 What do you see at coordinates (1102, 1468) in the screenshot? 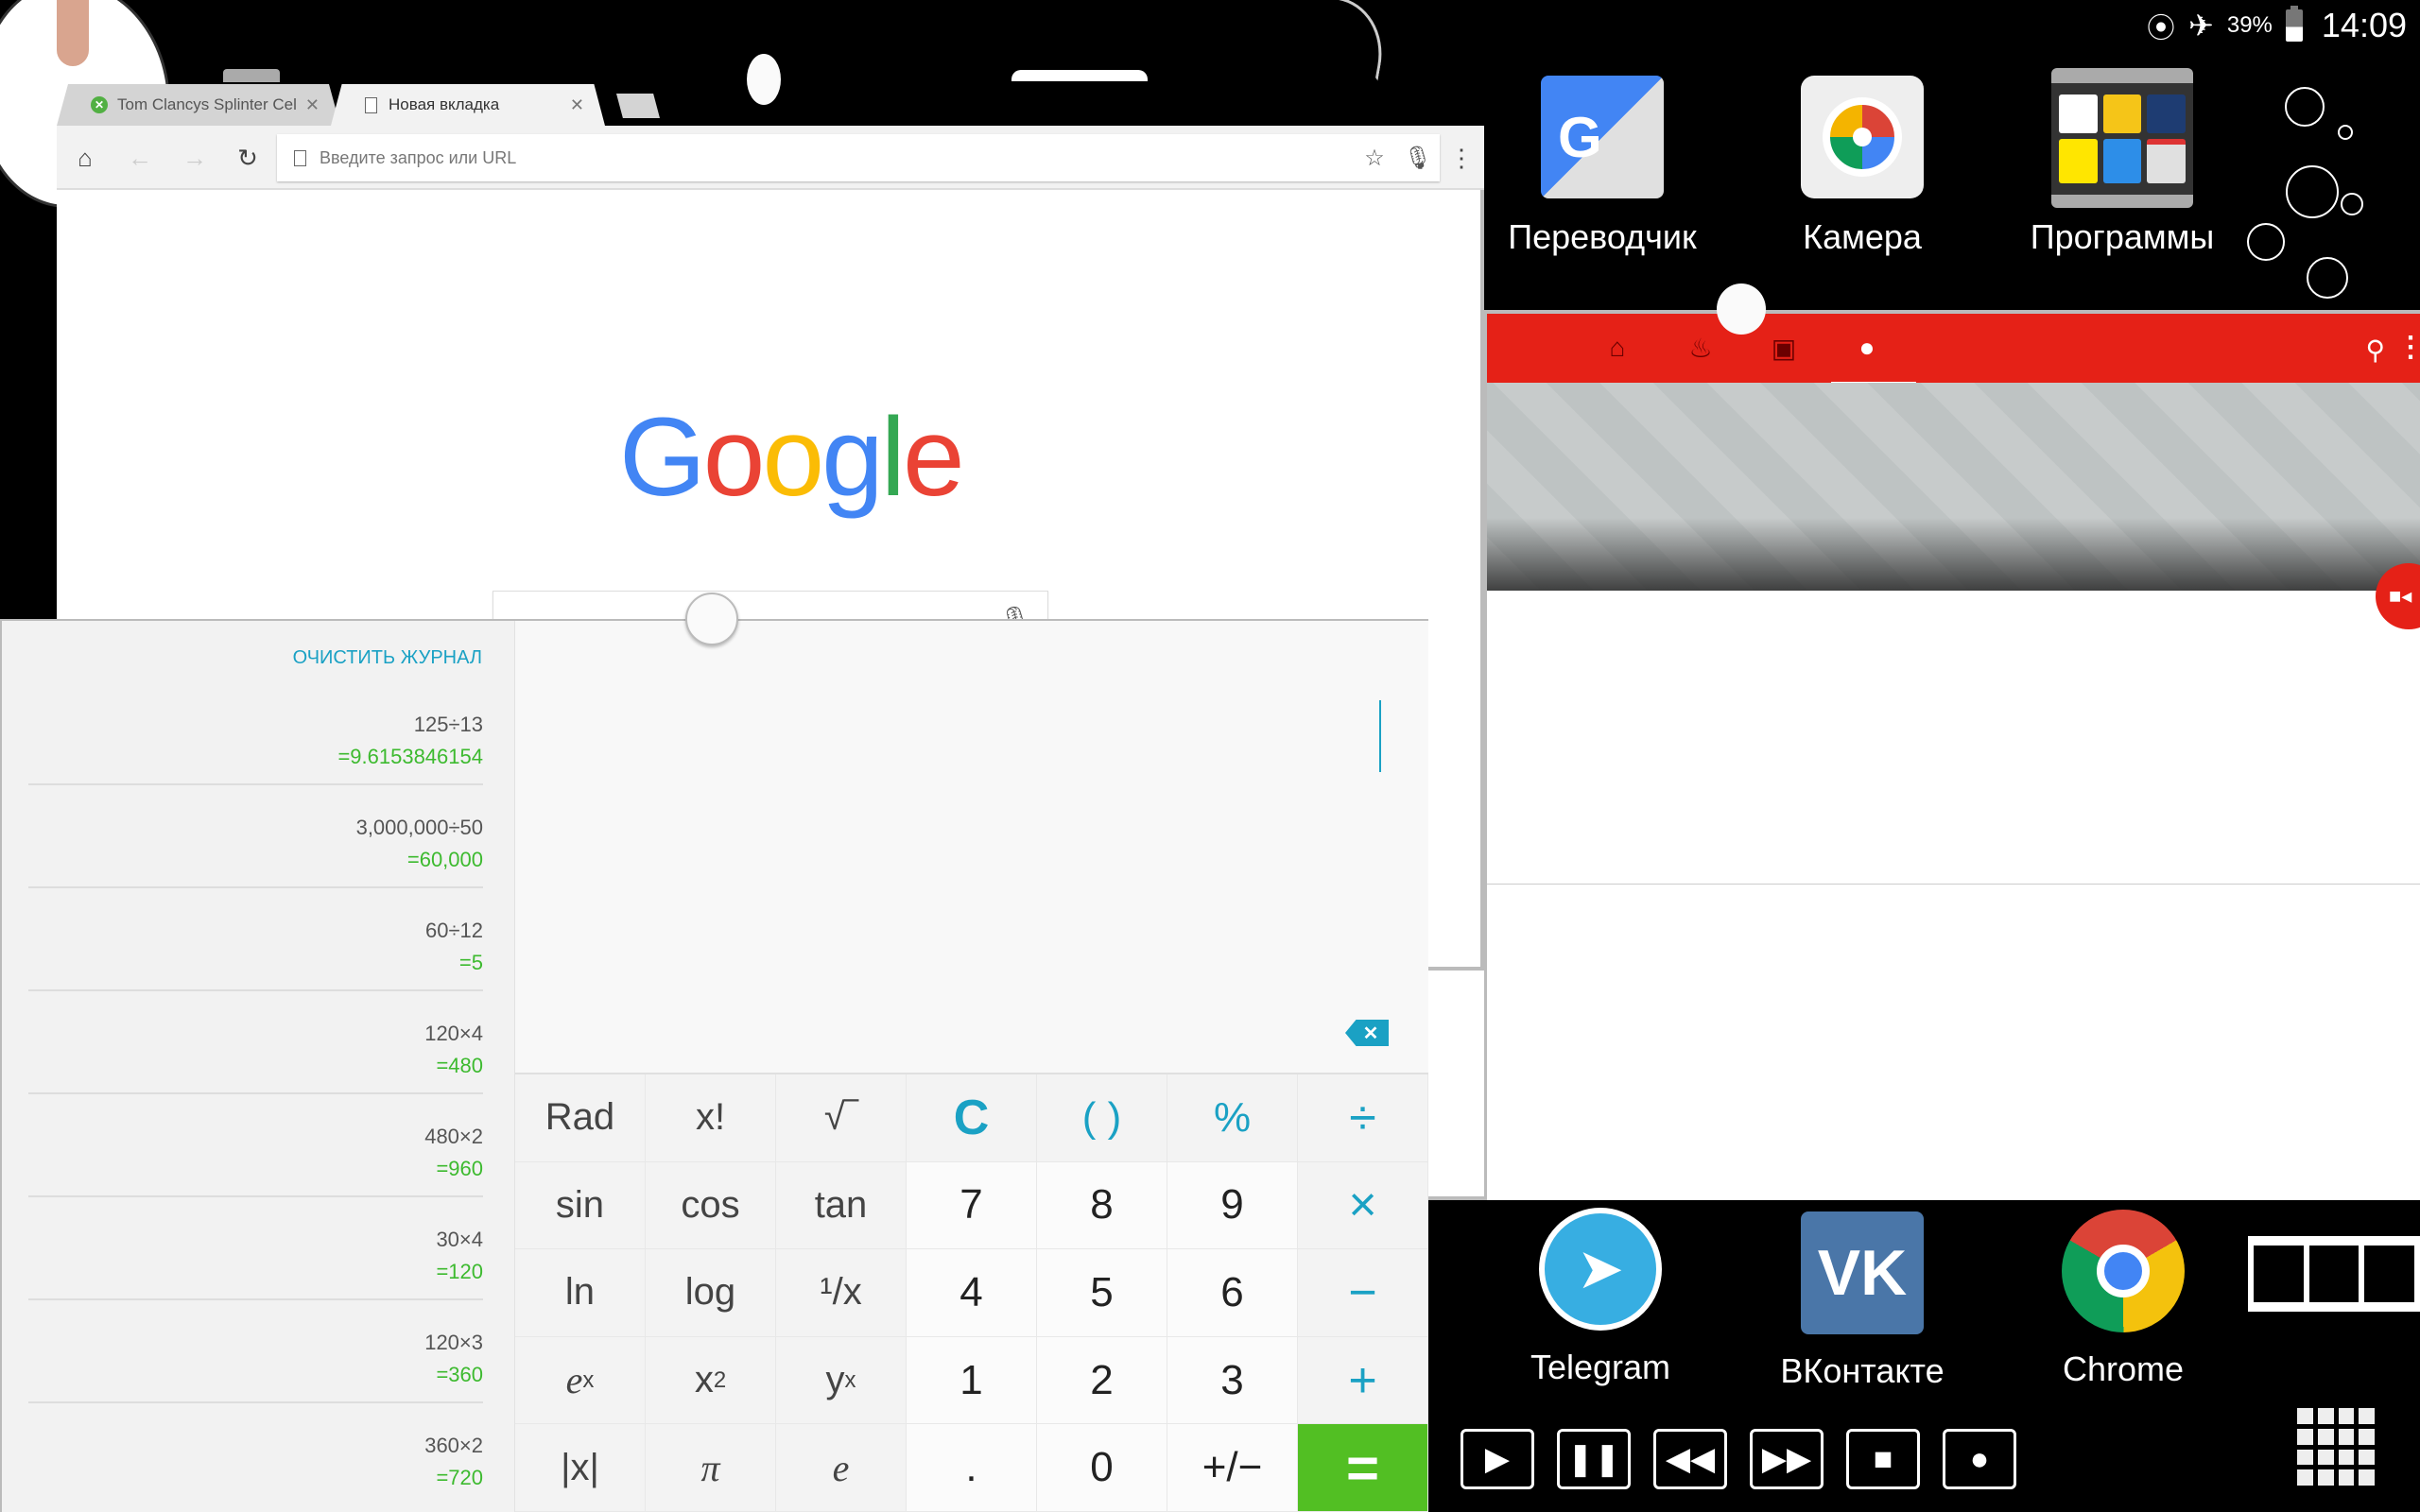
I see `key-0: 0` at bounding box center [1102, 1468].